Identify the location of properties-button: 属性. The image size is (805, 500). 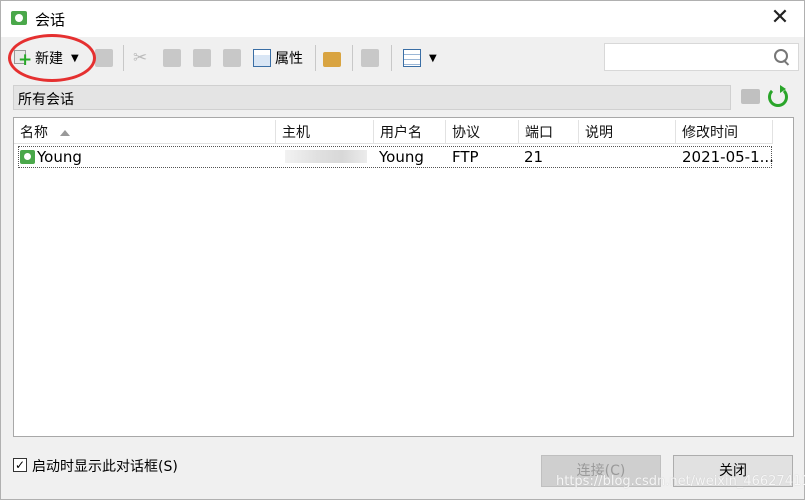
(278, 58).